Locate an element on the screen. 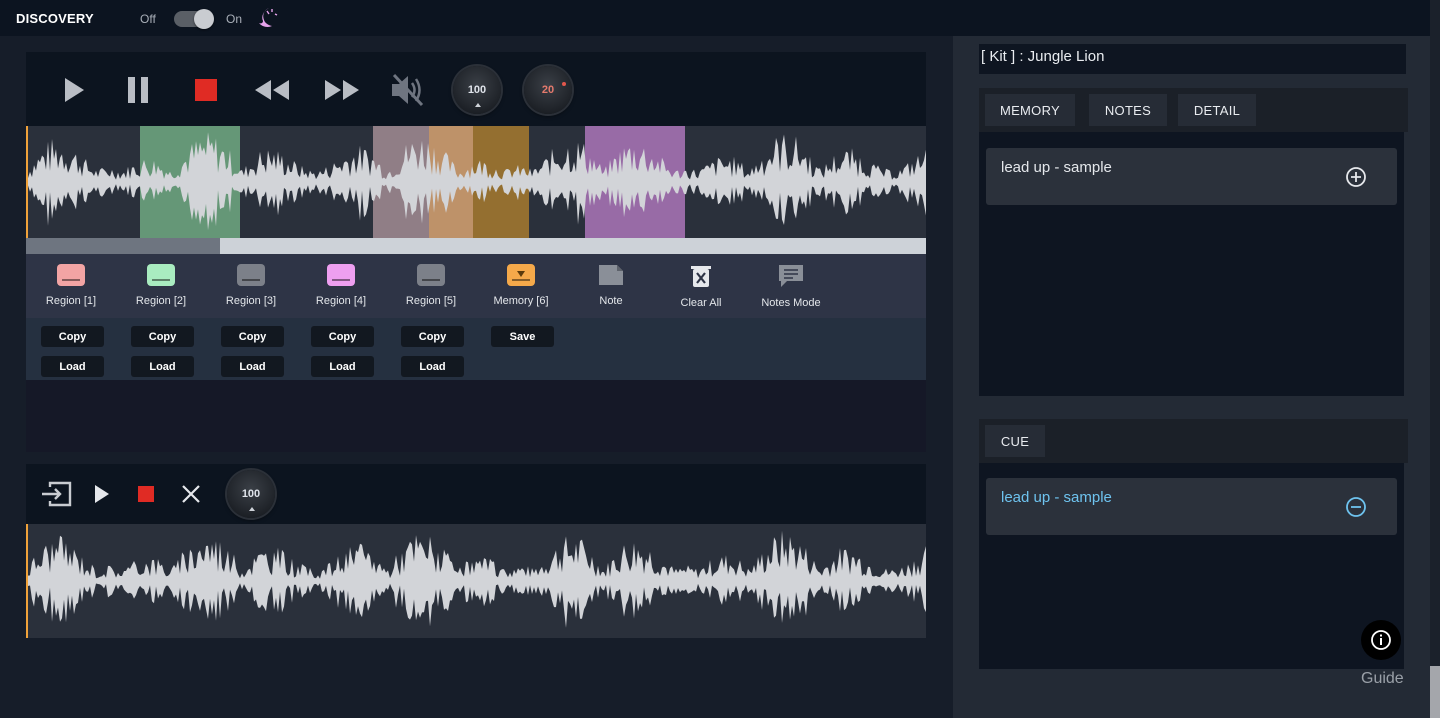 This screenshot has height=718, width=1440. copy-region-3-button: Copy is located at coordinates (252, 336).